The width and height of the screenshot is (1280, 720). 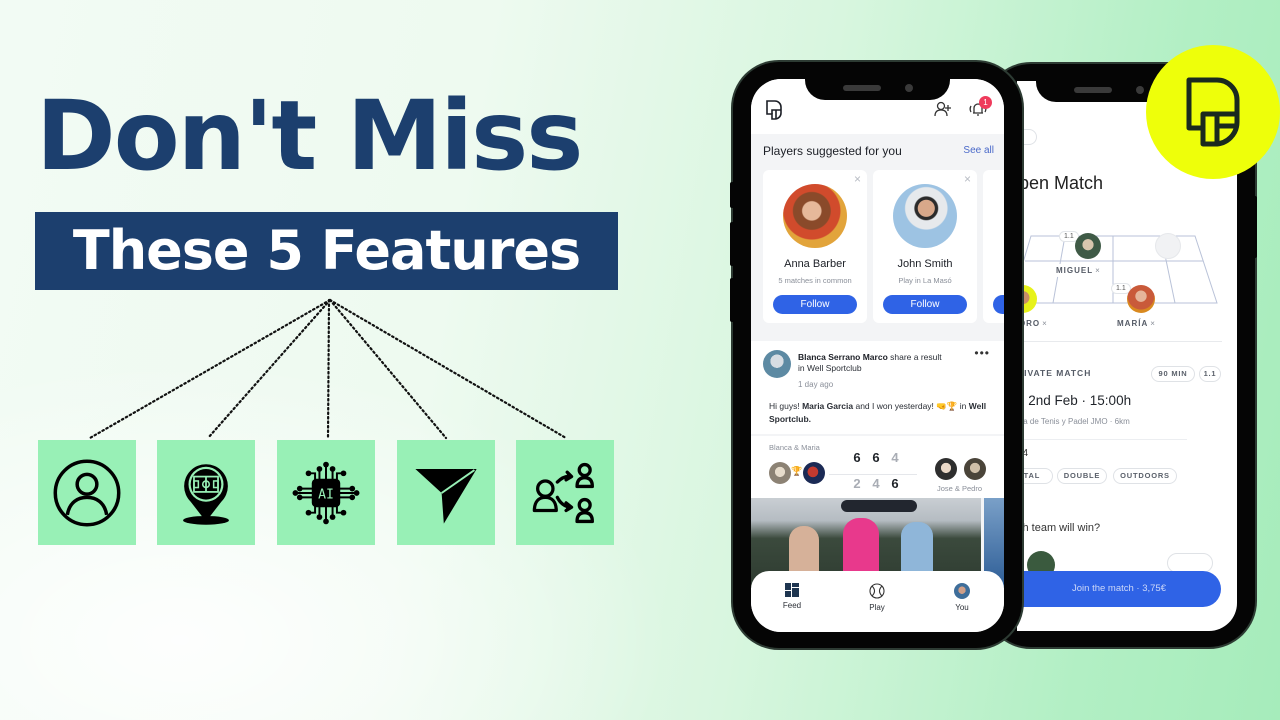 I want to click on follow-button, so click(x=998, y=304).